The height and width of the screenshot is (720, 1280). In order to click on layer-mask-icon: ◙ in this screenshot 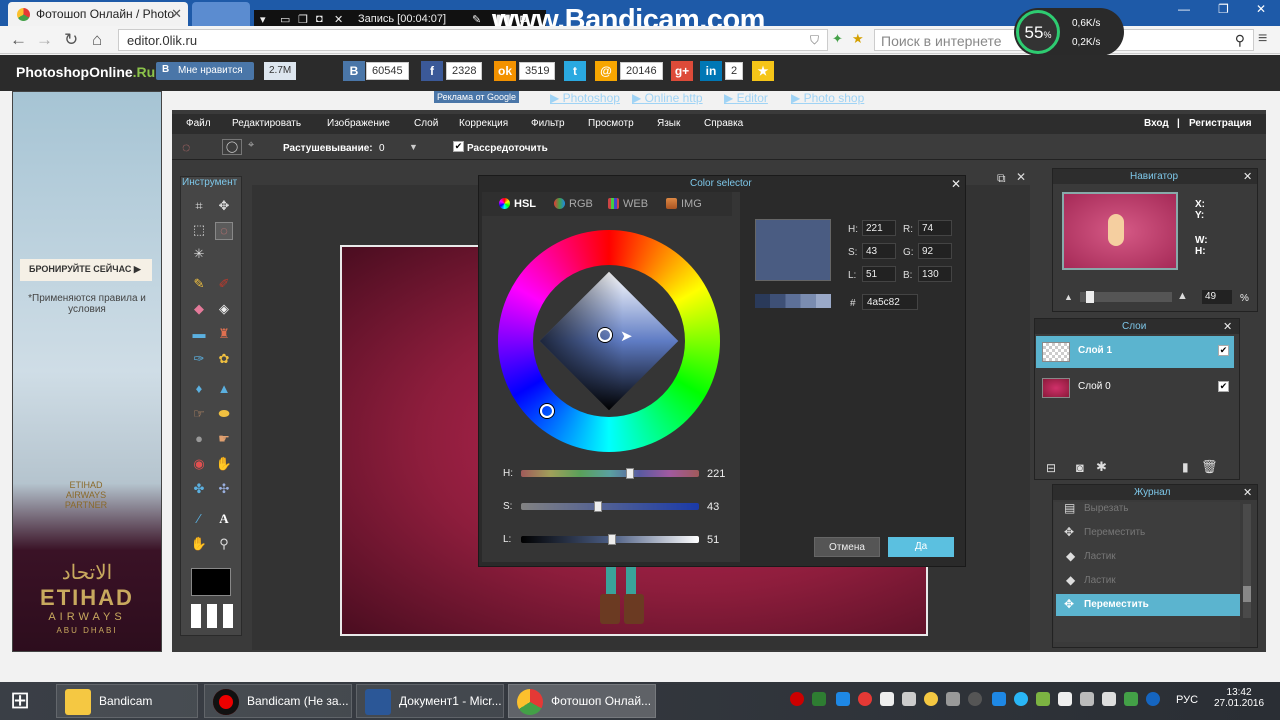, I will do `click(1080, 467)`.